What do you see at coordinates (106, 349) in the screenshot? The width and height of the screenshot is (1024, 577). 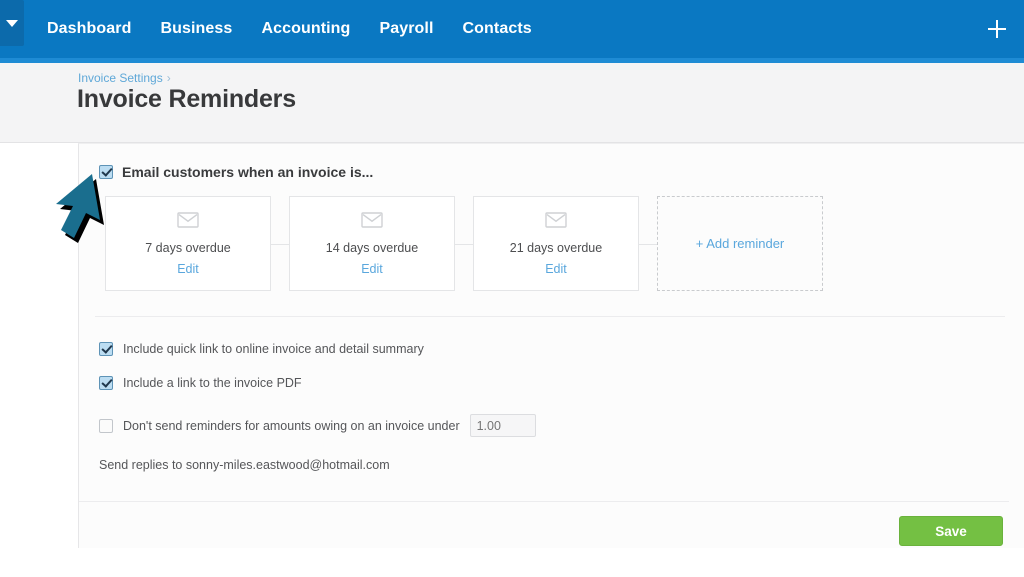 I see `quick-link-checkbox` at bounding box center [106, 349].